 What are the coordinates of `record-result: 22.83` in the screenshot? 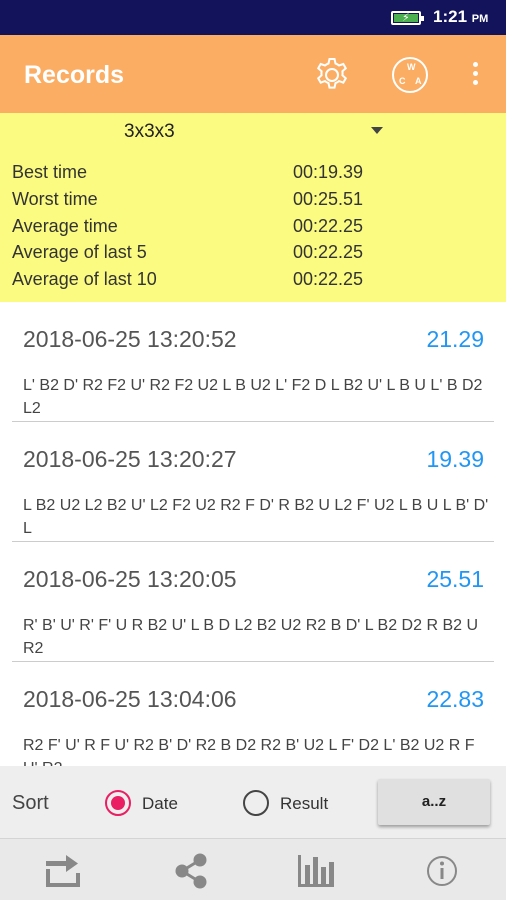 It's located at (455, 699).